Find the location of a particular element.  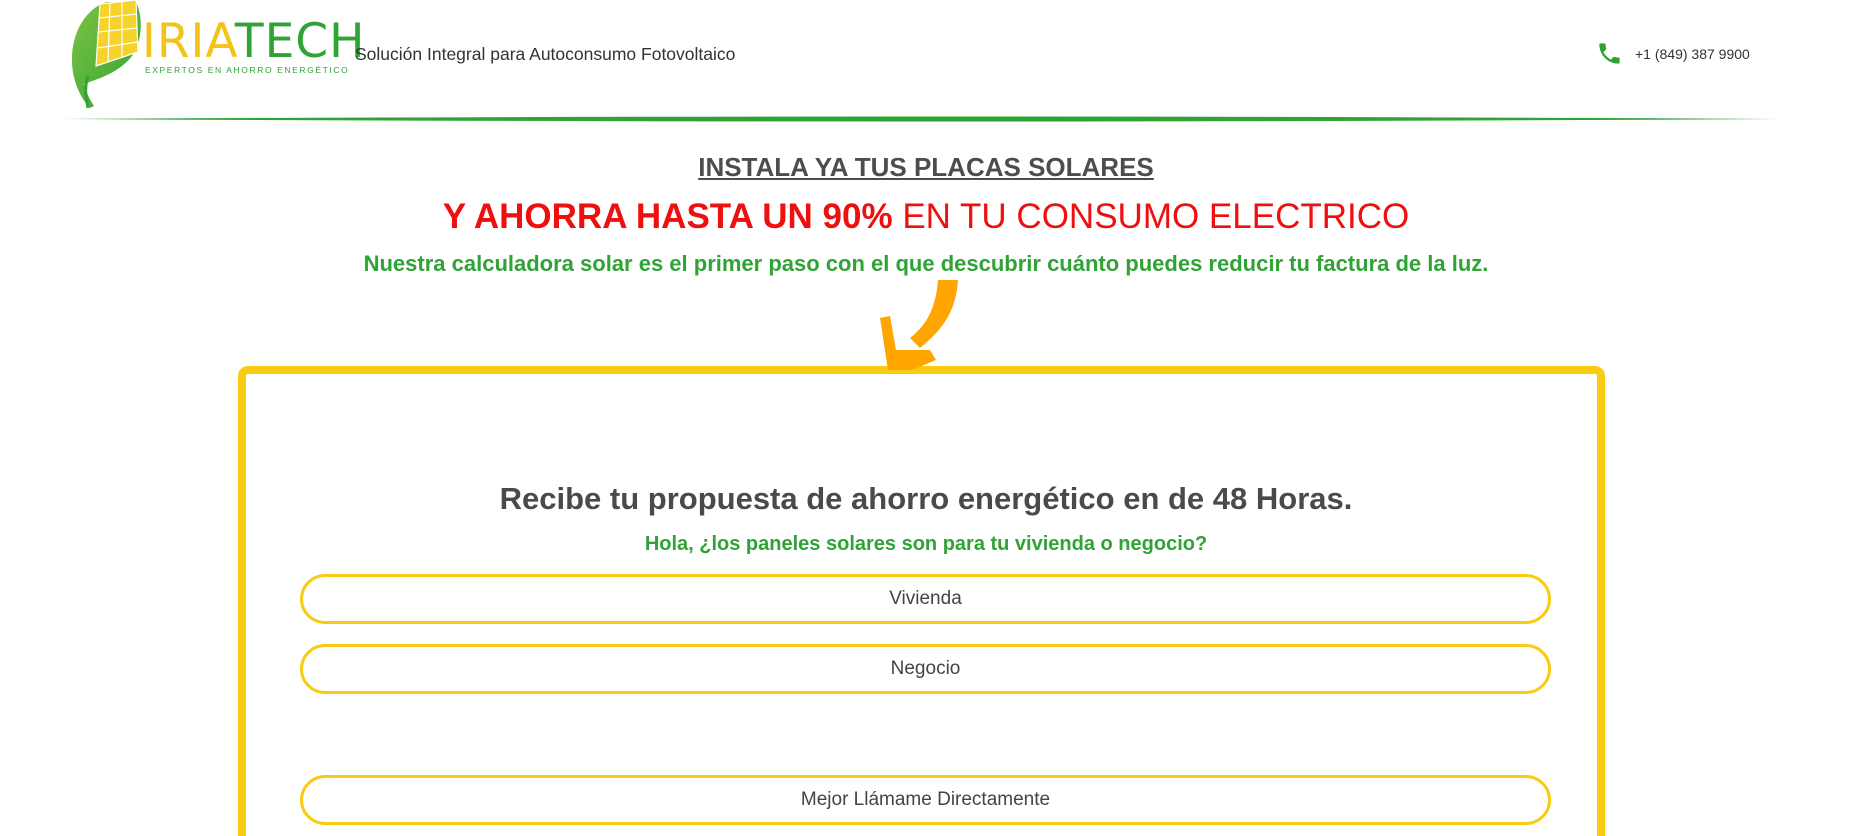

header-divider is located at coordinates (924, 119).